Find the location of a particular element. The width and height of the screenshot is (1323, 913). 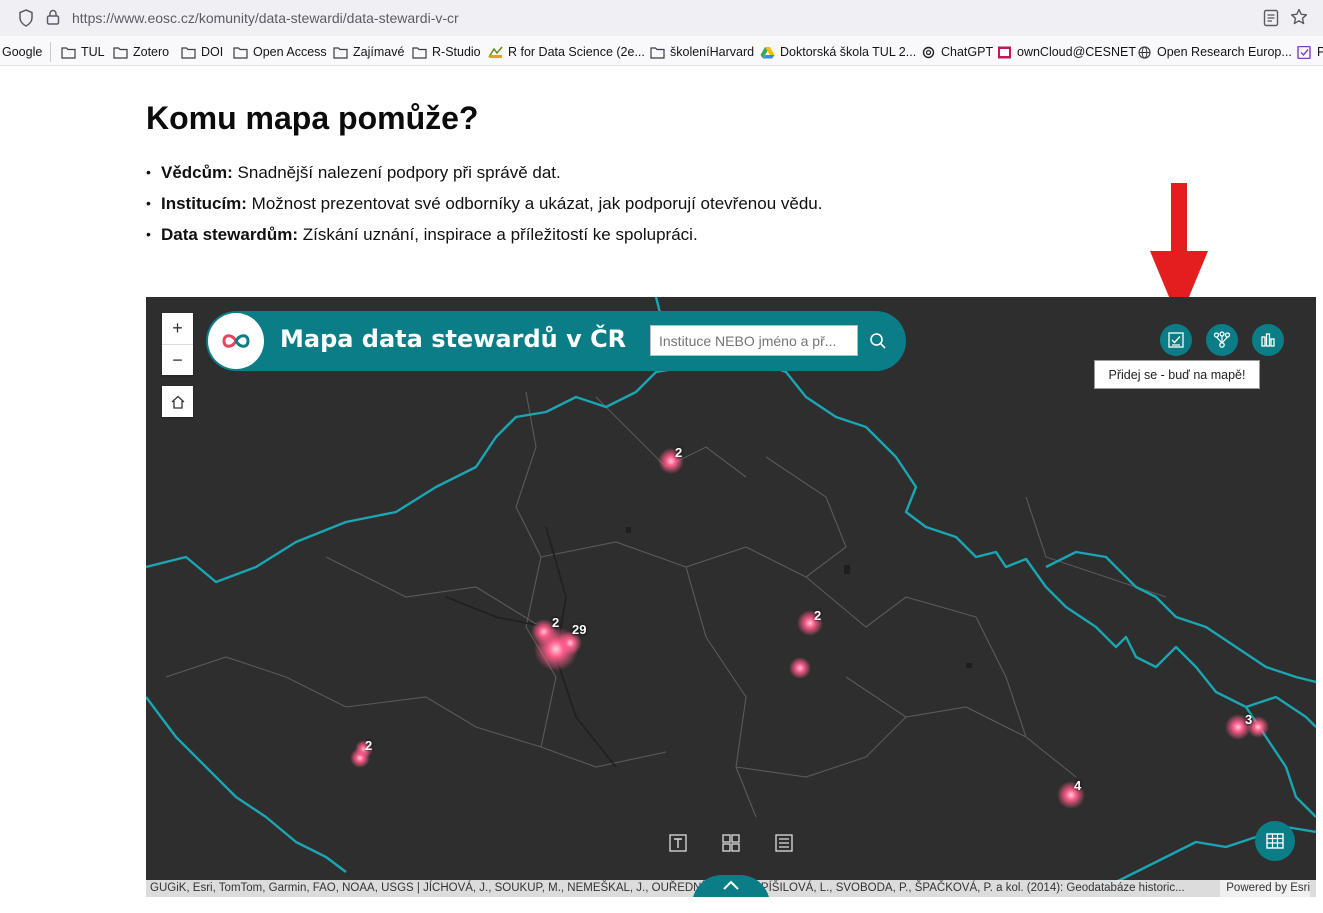

zoom-out-button: − is located at coordinates (177, 359).